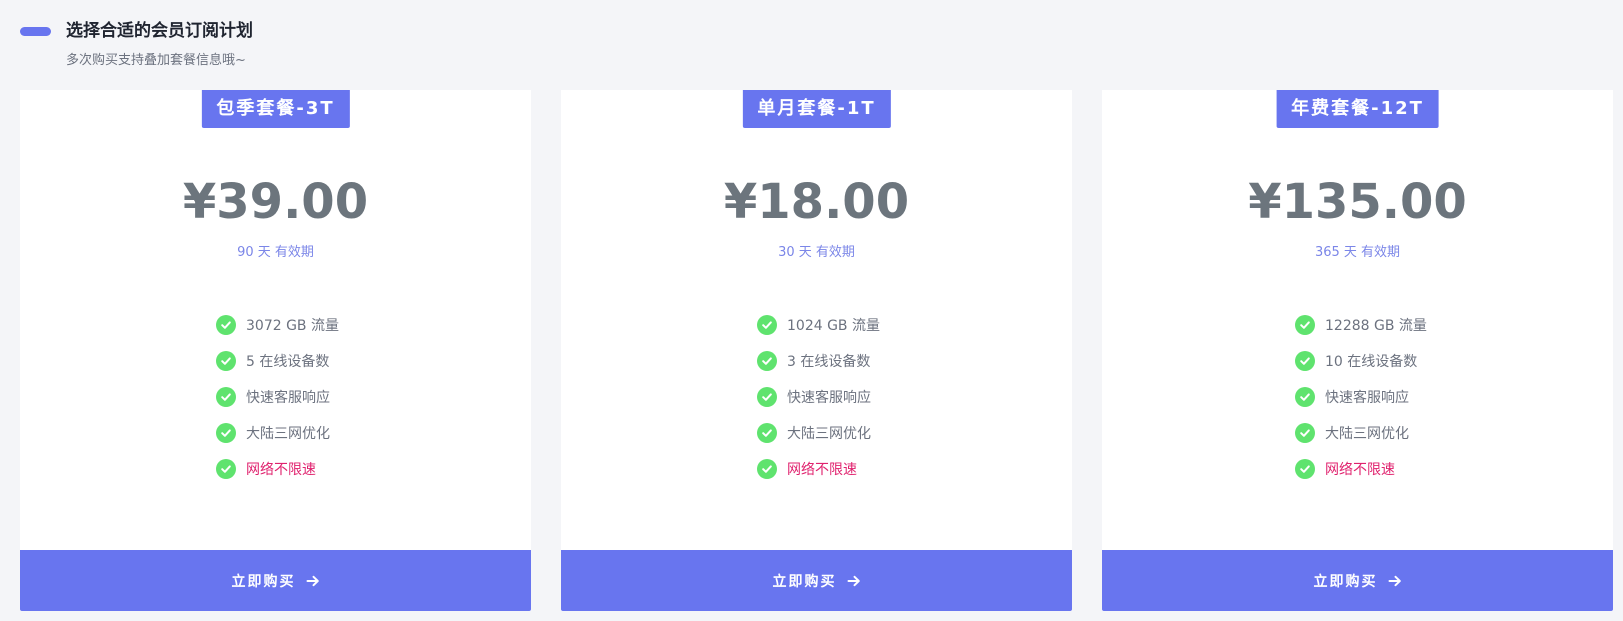 The image size is (1623, 621). Describe the element at coordinates (1357, 109) in the screenshot. I see `plan-name: 年费套餐-12T` at that location.